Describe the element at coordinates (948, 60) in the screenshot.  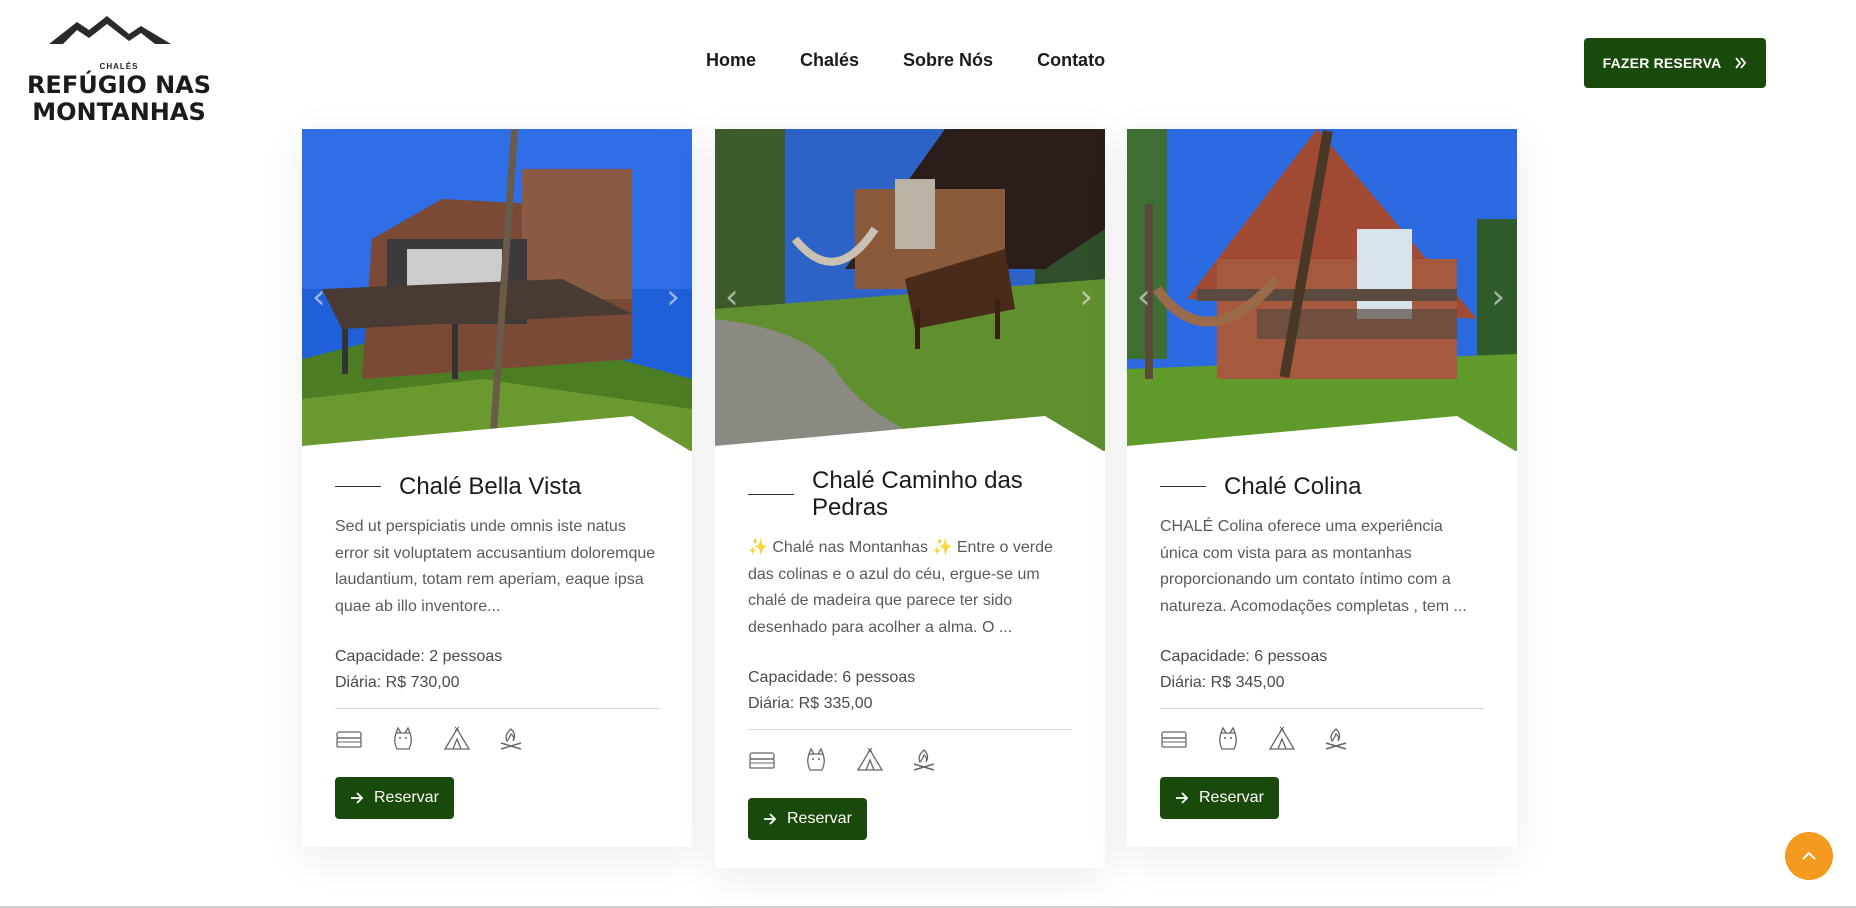
I see `nav-sobre-nos: Sobre Nós` at that location.